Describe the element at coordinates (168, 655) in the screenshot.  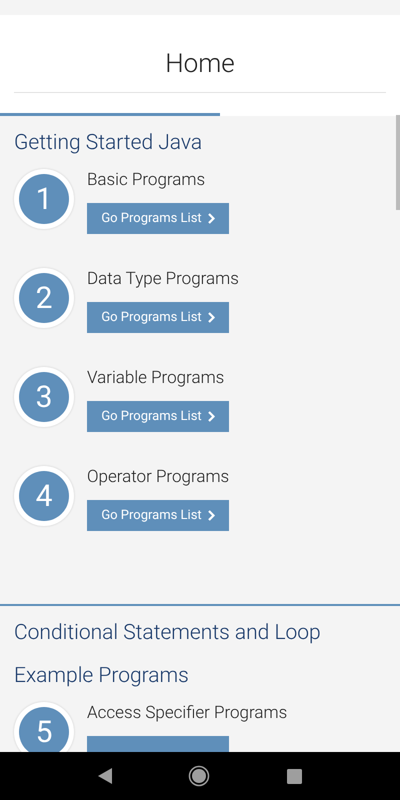
I see `section-title: Conditional Statements and Loop Example Programs` at that location.